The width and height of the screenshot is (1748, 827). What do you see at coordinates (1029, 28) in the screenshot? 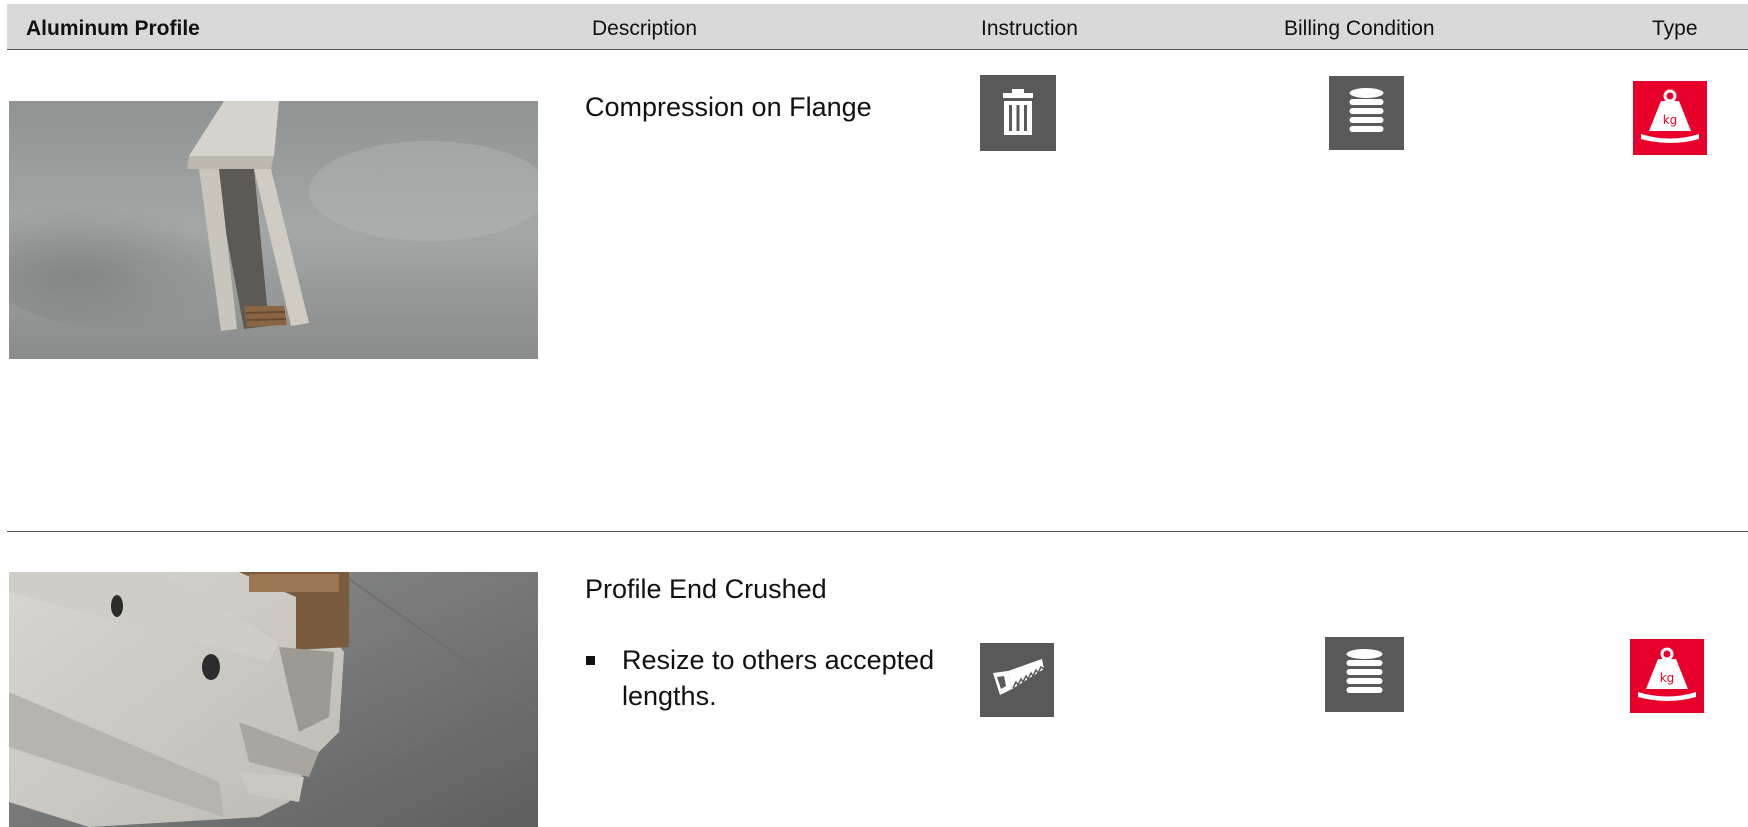
I see `column-header-instruction: Instruction` at bounding box center [1029, 28].